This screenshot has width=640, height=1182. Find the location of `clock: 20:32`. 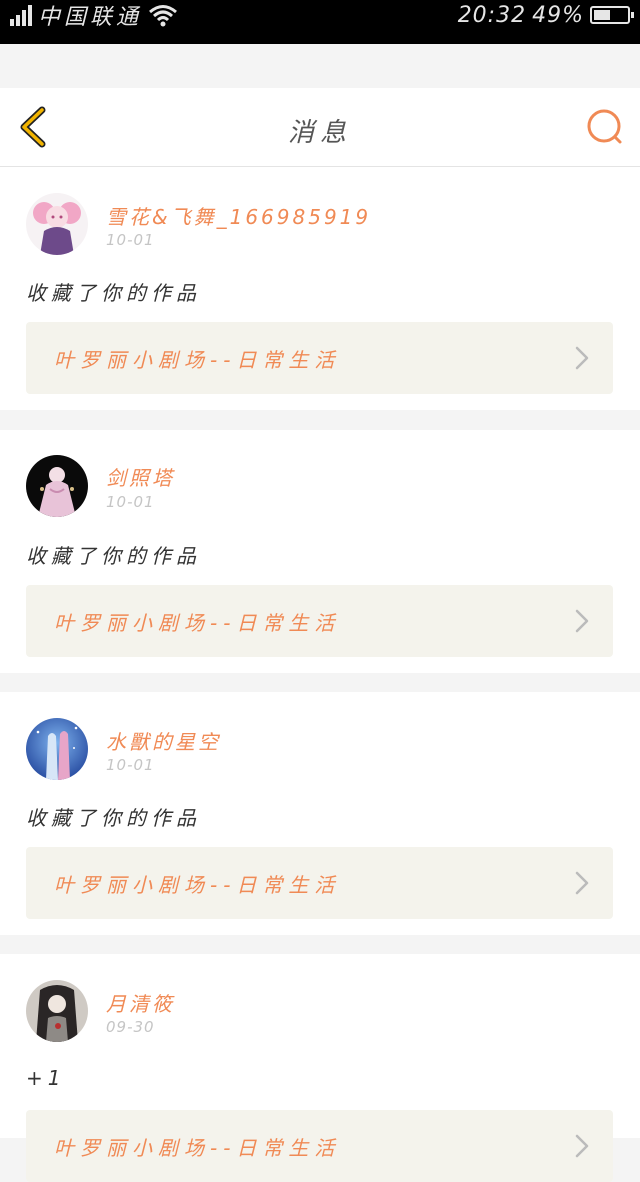

clock: 20:32 is located at coordinates (492, 15).